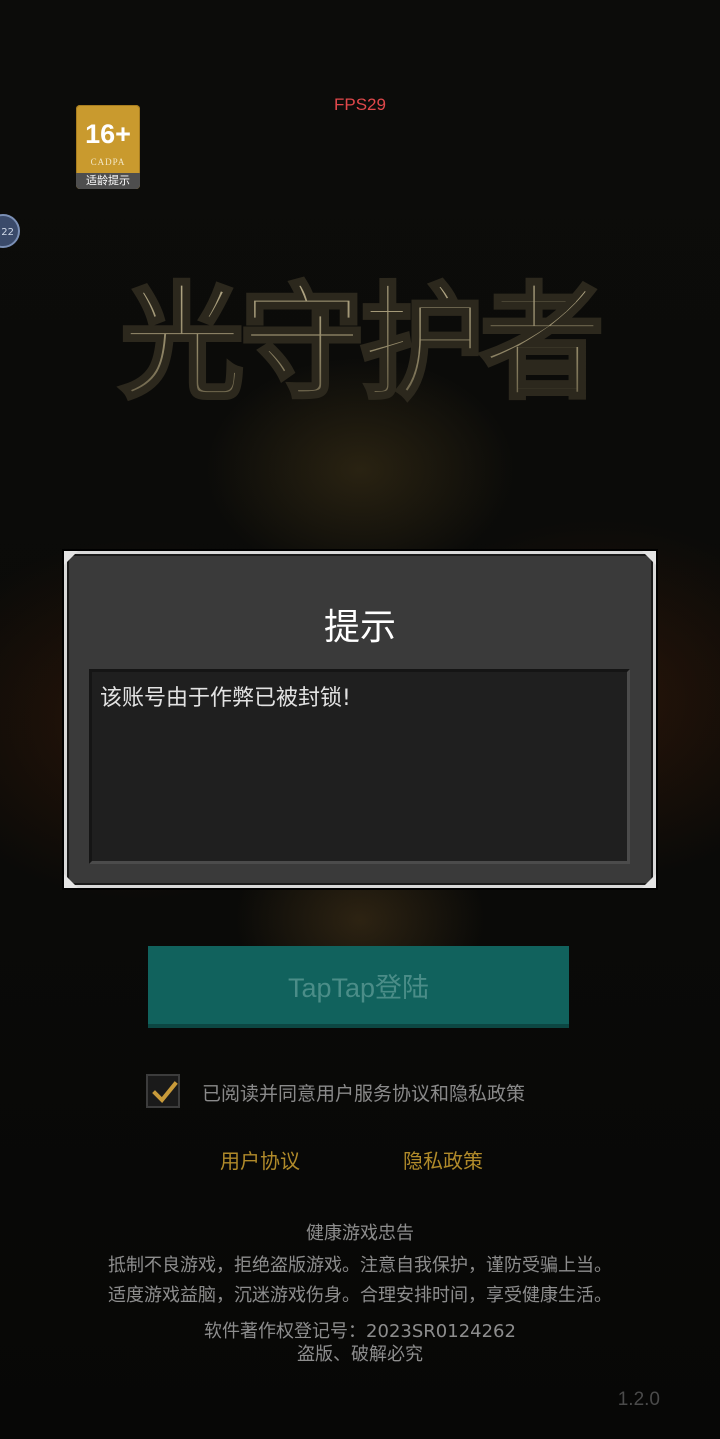 This screenshot has width=720, height=1439. I want to click on age-rating-tip: 适龄提示, so click(108, 181).